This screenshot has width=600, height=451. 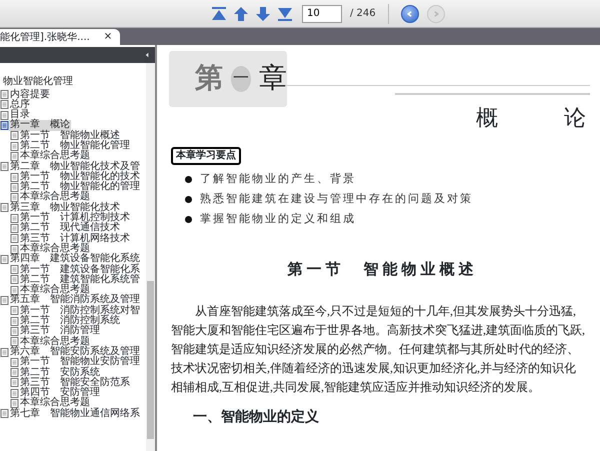 I want to click on outline-item: 第二章 物业智能化技术及管, so click(x=75, y=167).